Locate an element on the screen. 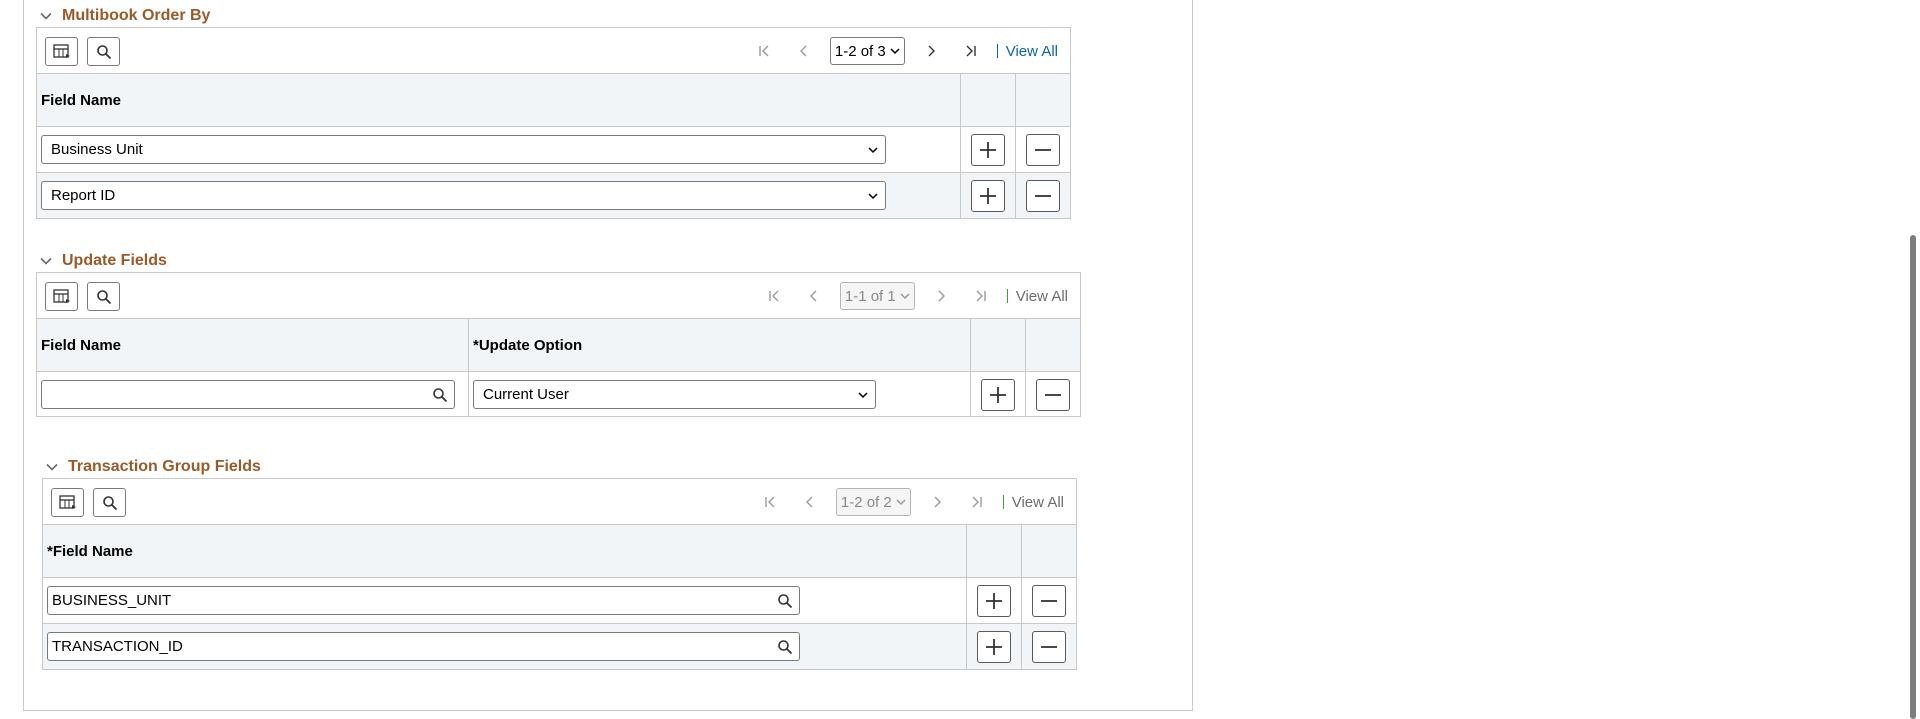 The height and width of the screenshot is (719, 1920). column-header-update-option: *Update Option is located at coordinates (720, 345).